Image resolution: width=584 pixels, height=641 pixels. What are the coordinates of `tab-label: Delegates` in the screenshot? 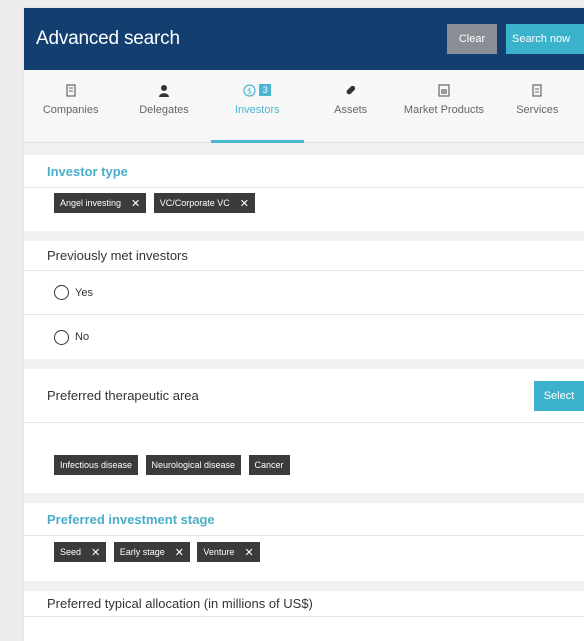 It's located at (164, 110).